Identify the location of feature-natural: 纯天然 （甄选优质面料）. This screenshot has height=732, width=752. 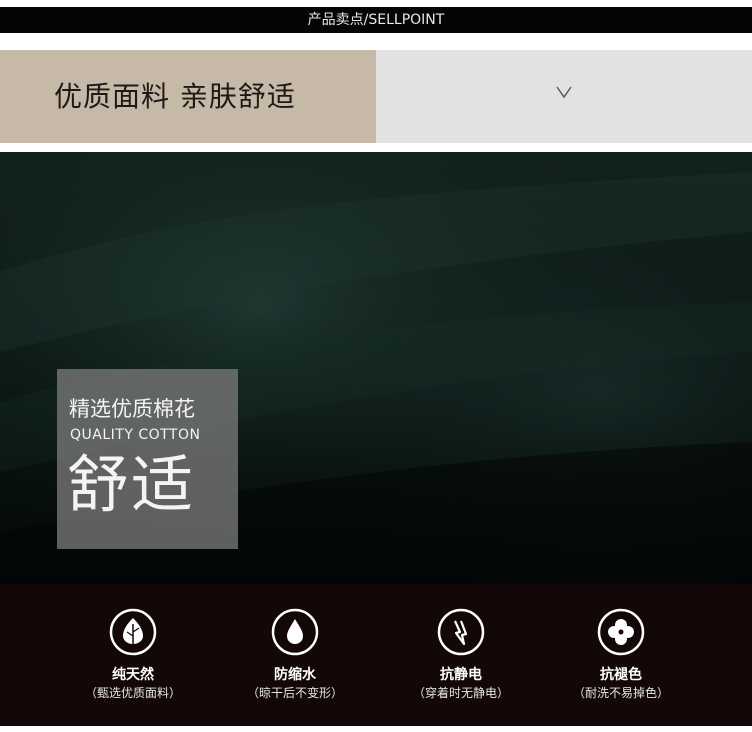
(133, 655).